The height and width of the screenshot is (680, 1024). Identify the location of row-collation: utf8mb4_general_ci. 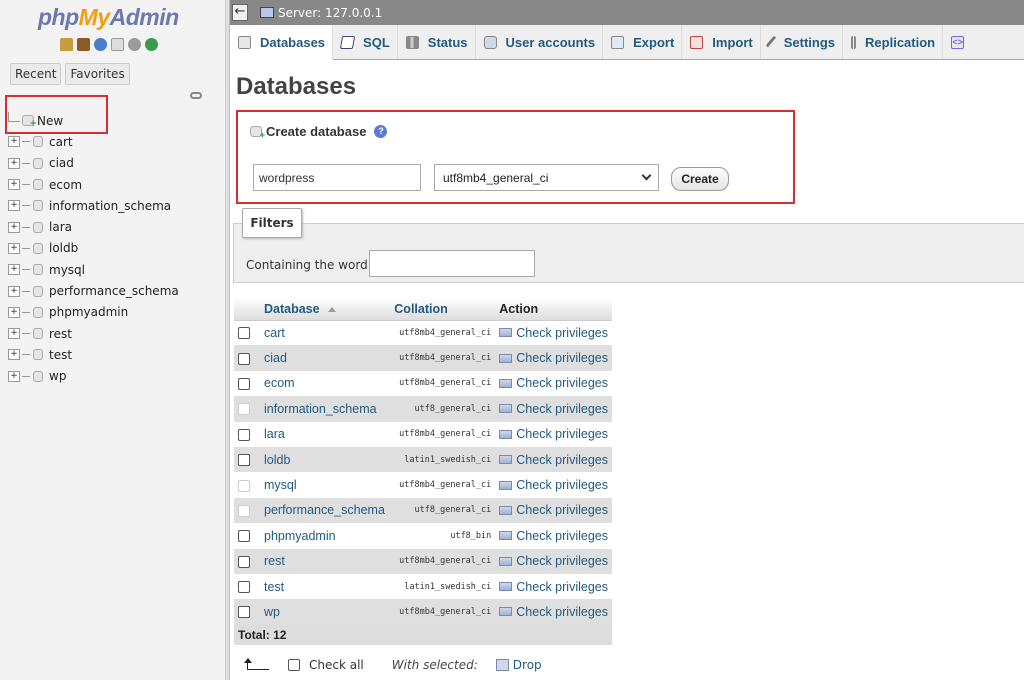
(443, 561).